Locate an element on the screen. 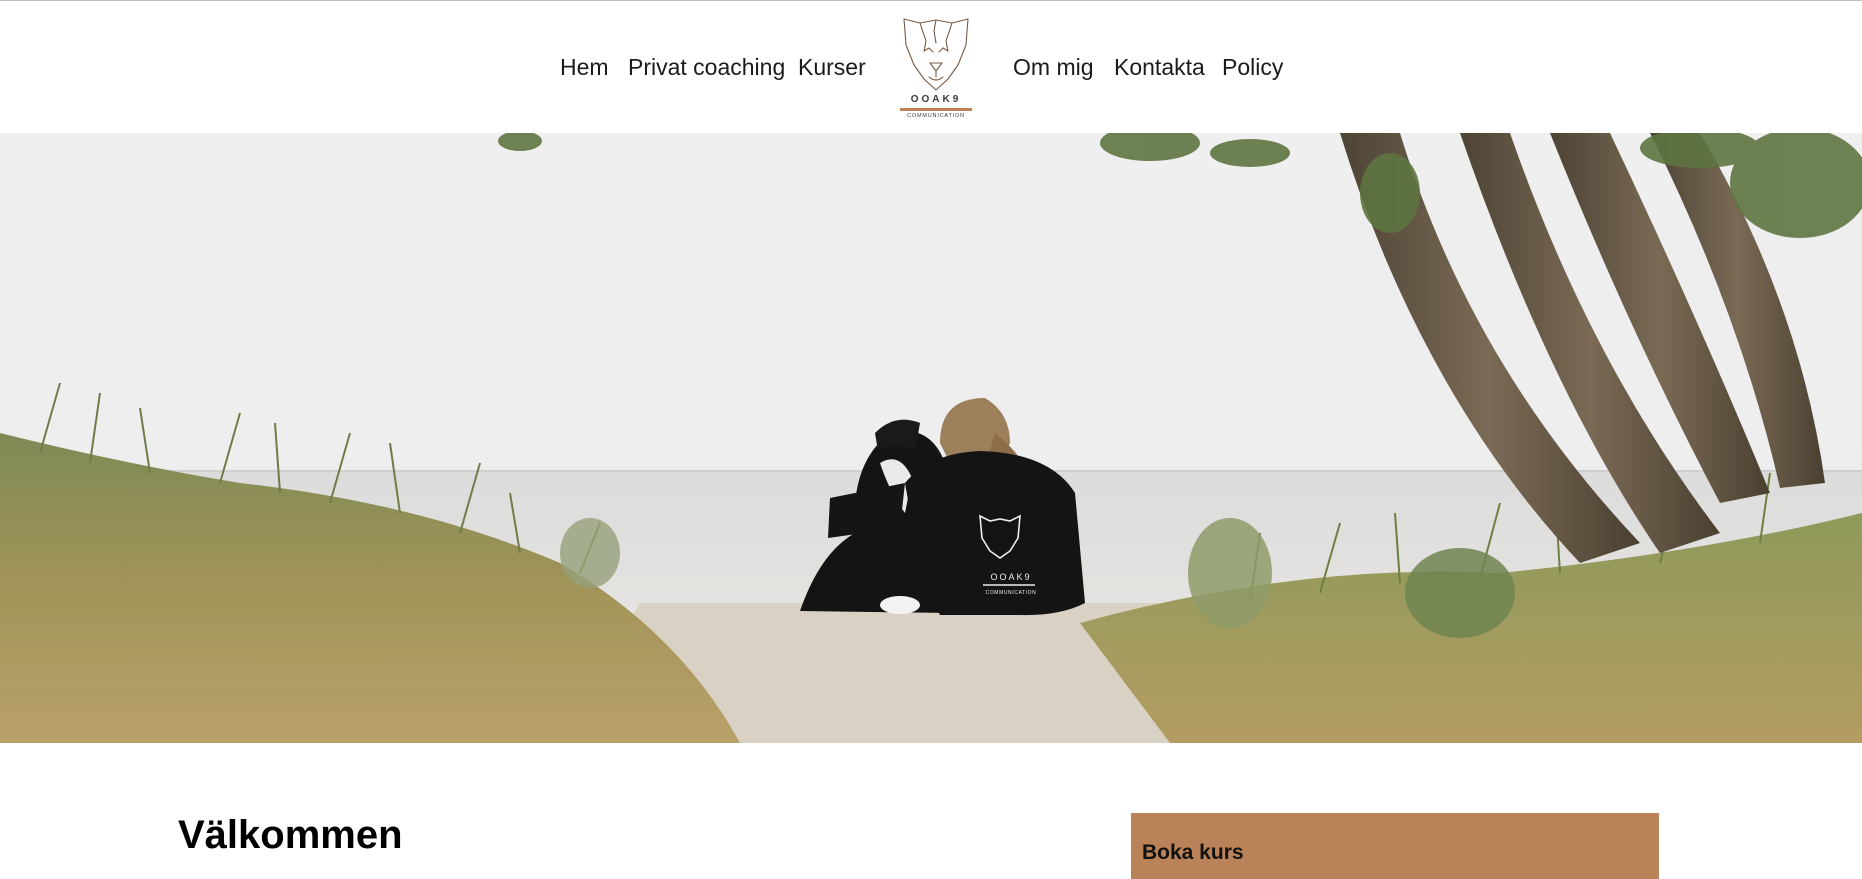 The width and height of the screenshot is (1862, 879). nav-courses-link: Kurser is located at coordinates (832, 67).